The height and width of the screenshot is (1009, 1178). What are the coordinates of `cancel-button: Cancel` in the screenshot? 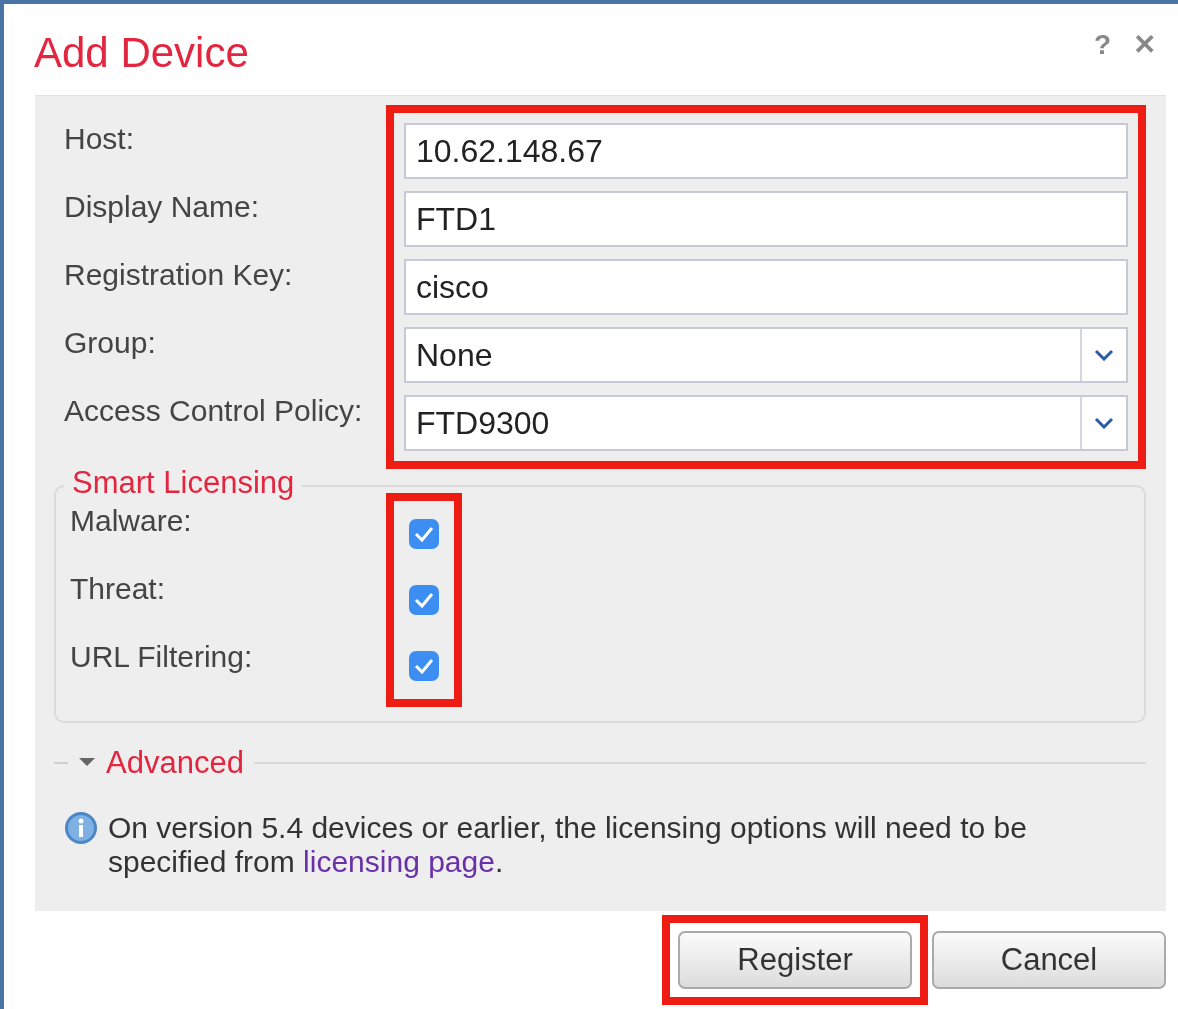 It's located at (1049, 960).